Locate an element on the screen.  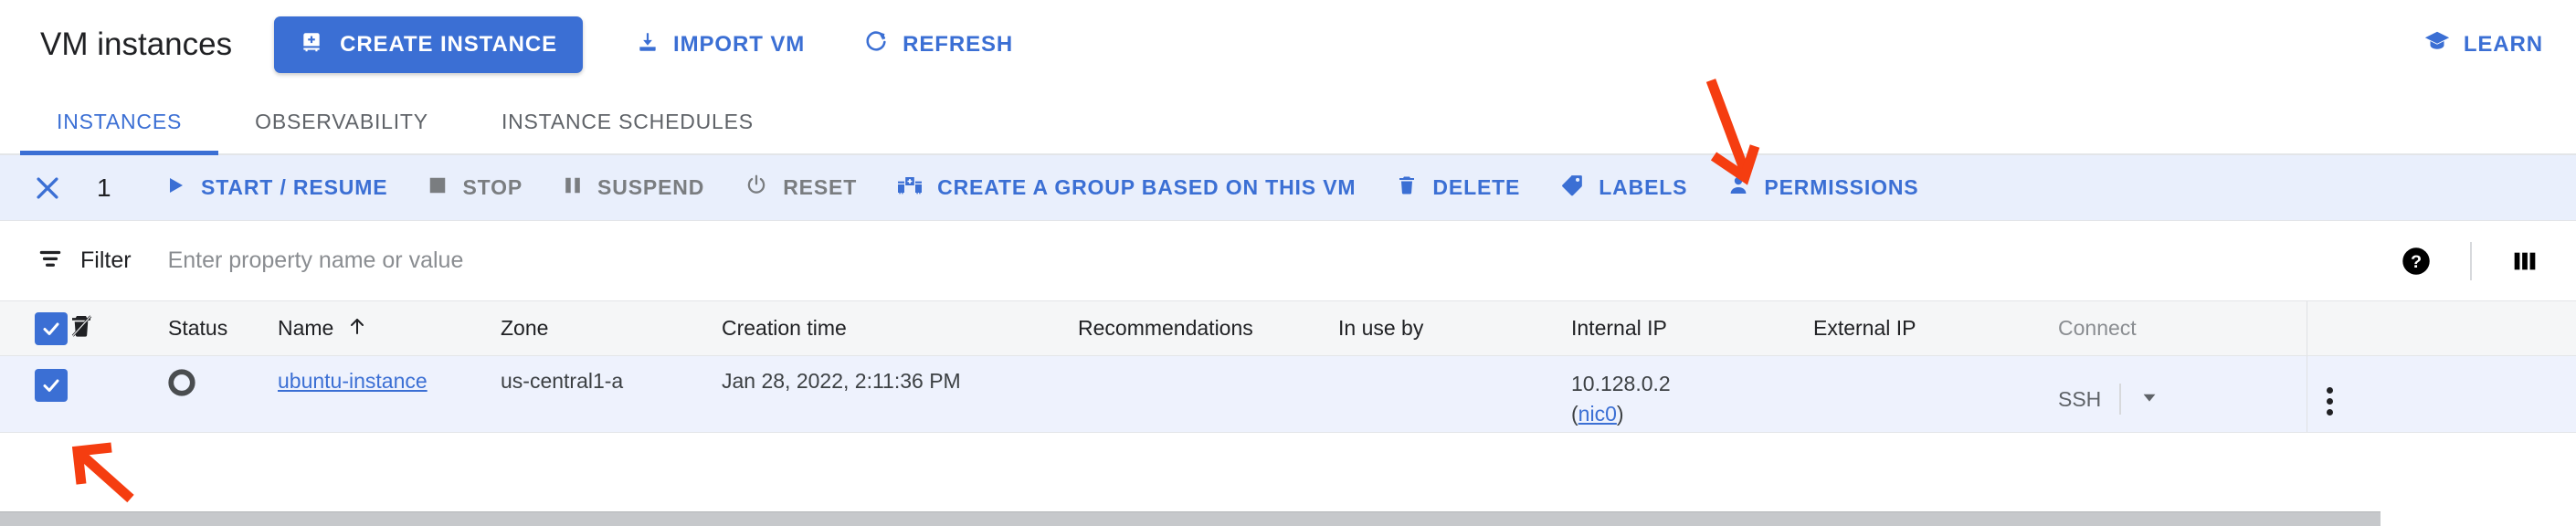
refresh-button: REFRESH is located at coordinates (939, 44).